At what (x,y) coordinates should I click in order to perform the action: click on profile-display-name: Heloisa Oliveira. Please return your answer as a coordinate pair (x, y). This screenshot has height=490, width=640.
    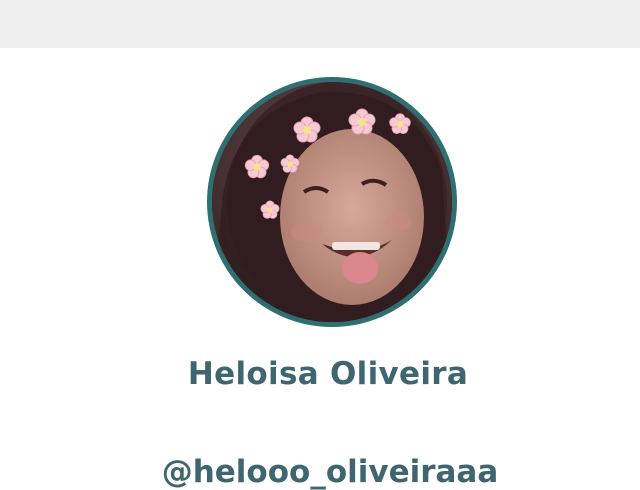
    Looking at the image, I should click on (328, 374).